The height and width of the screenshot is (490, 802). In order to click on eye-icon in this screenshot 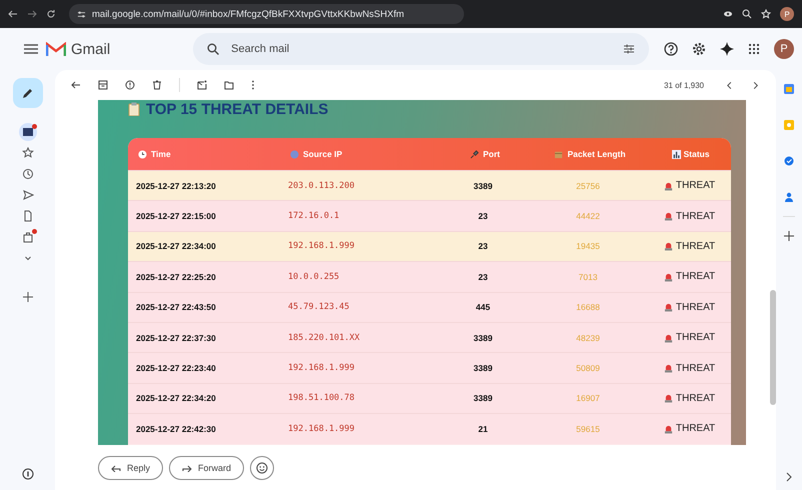, I will do `click(728, 14)`.